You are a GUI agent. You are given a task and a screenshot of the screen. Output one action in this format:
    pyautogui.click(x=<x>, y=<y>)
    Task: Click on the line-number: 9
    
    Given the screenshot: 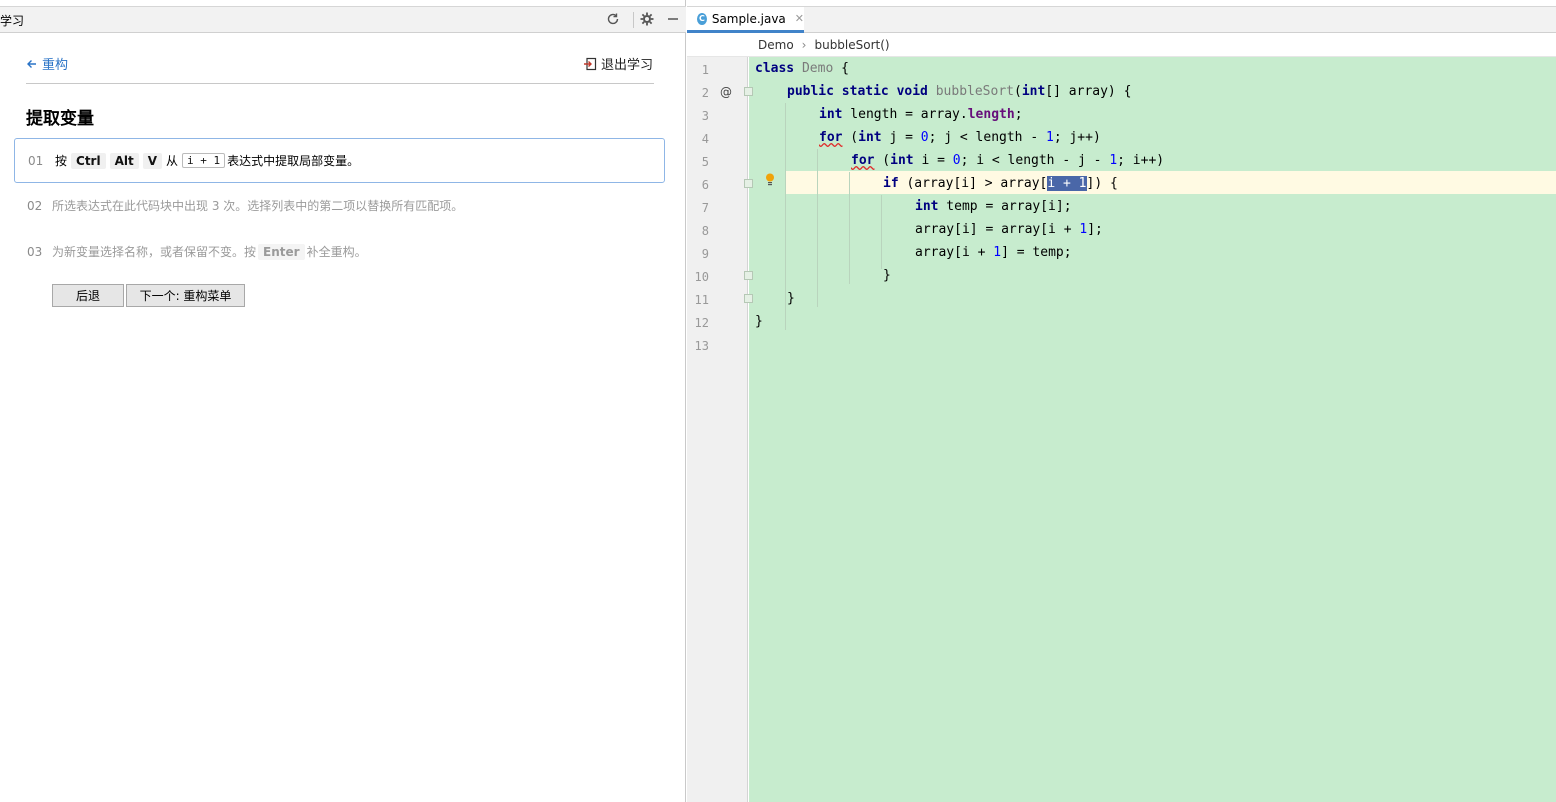 What is the action you would take?
    pyautogui.click(x=705, y=254)
    